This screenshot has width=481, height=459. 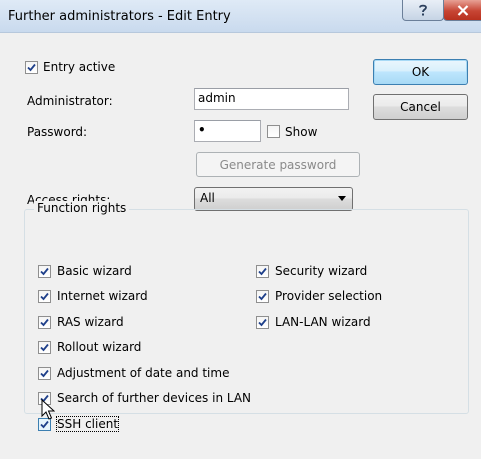 I want to click on basic-wizard-checkbox, so click(x=44, y=271).